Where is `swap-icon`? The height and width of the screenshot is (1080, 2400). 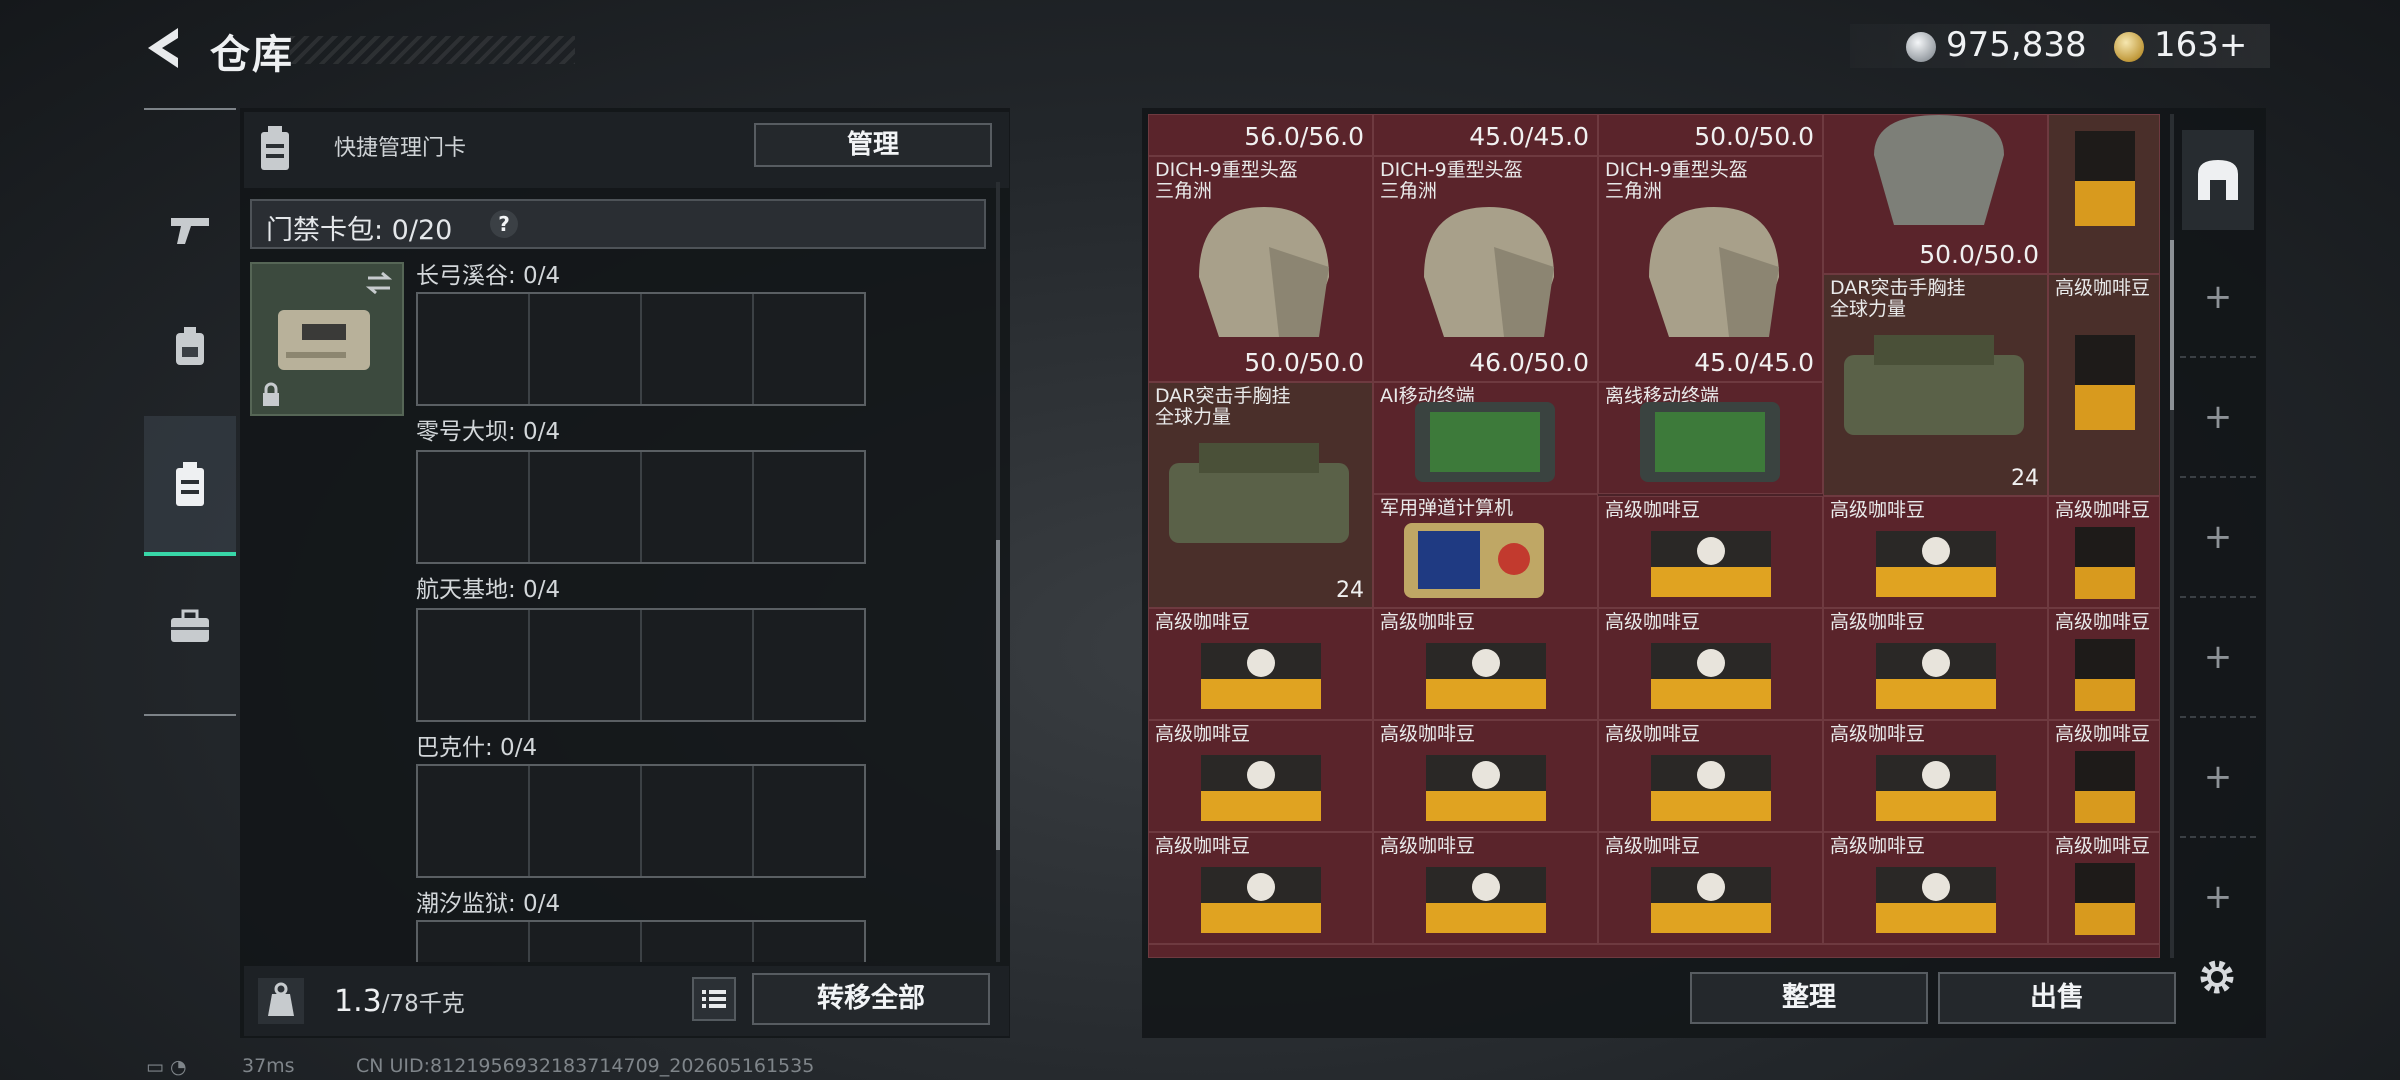
swap-icon is located at coordinates (379, 283).